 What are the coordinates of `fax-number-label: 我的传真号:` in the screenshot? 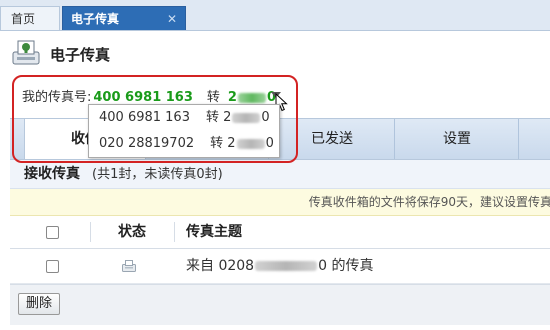 It's located at (57, 97).